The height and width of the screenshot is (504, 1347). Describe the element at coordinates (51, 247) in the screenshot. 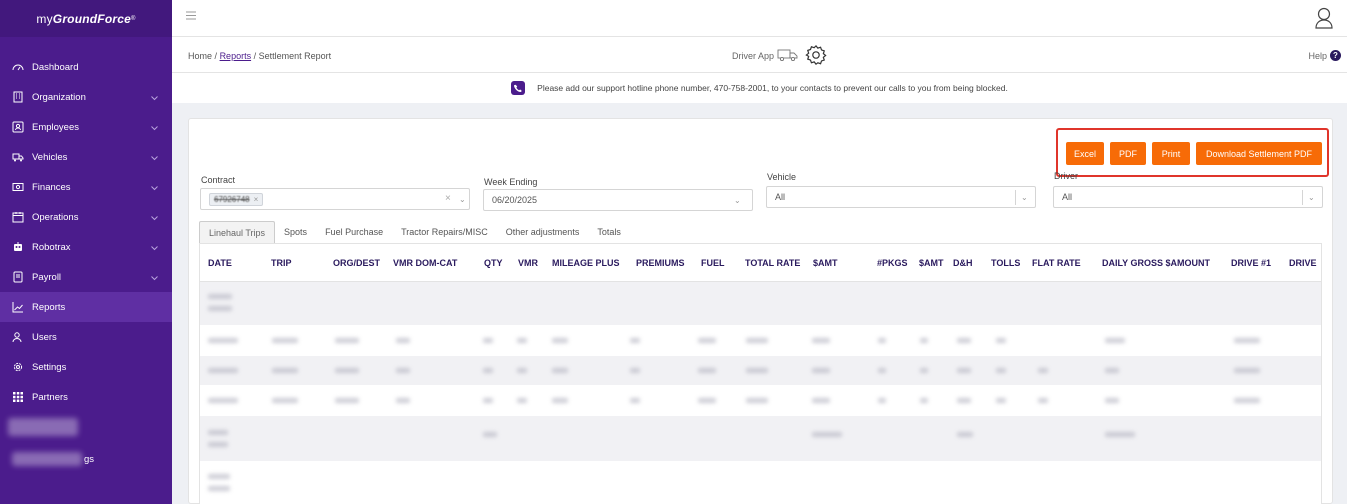

I see `sidebar-item-label: Robotrax` at that location.